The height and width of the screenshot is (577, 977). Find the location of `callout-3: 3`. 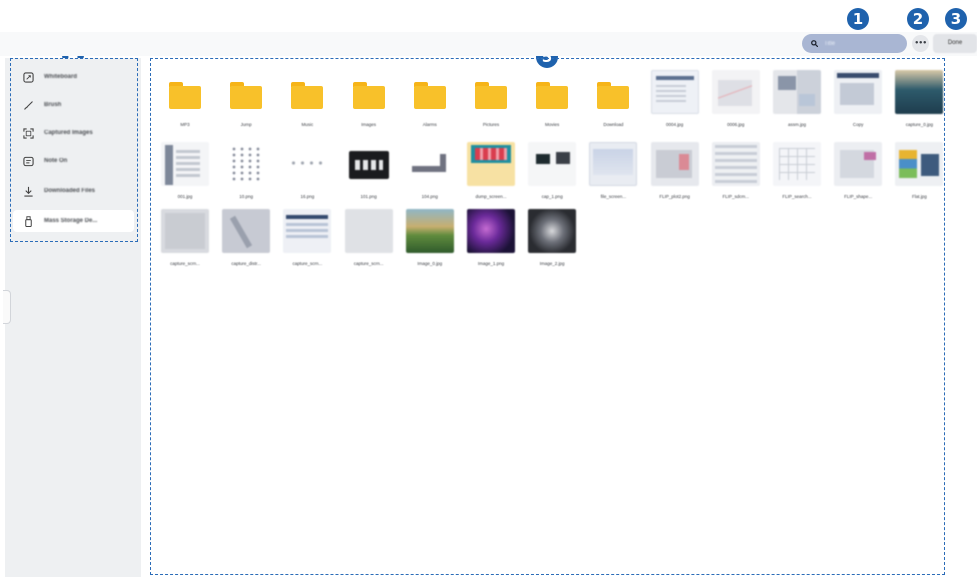

callout-3: 3 is located at coordinates (956, 19).